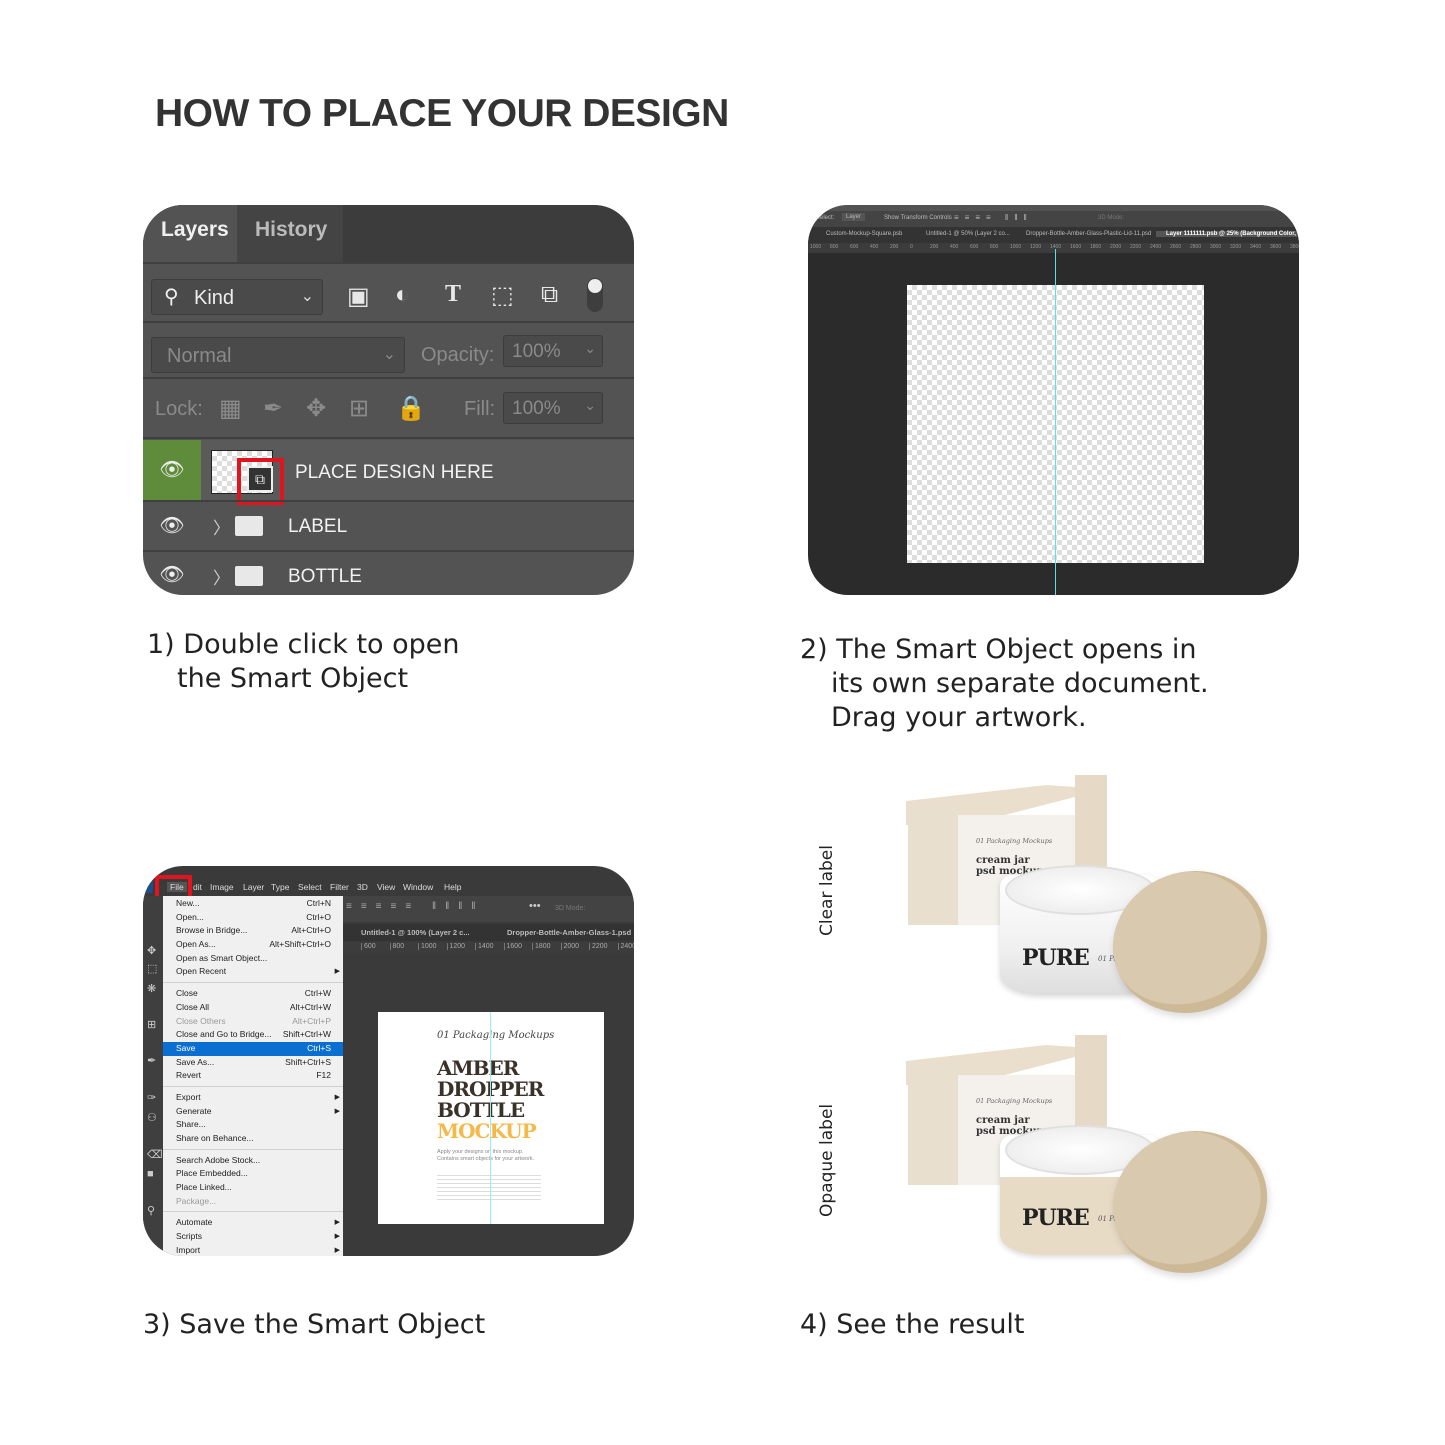 The width and height of the screenshot is (1445, 1445). I want to click on shape-icon: ⬚, so click(502, 295).